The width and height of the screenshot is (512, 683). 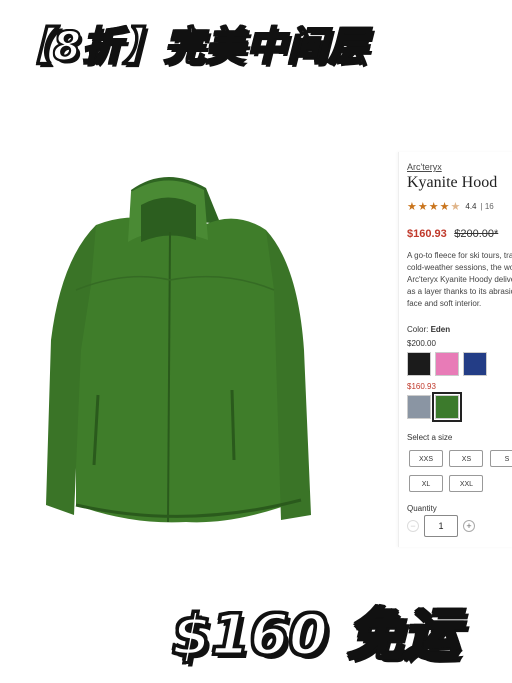 I want to click on swatch-navy, so click(x=475, y=364).